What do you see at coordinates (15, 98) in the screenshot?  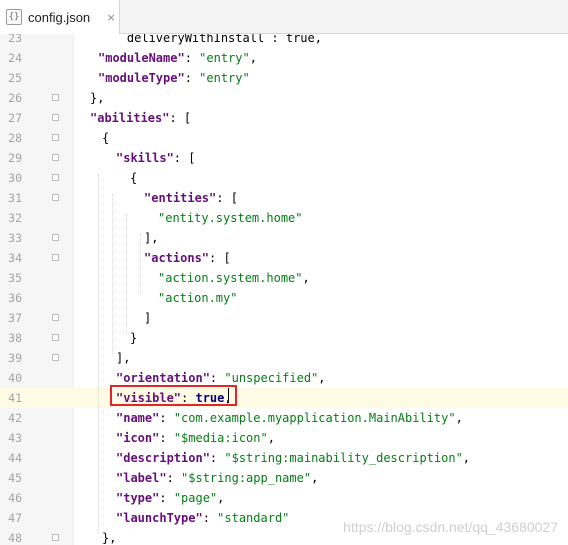 I see `line-number: 26` at bounding box center [15, 98].